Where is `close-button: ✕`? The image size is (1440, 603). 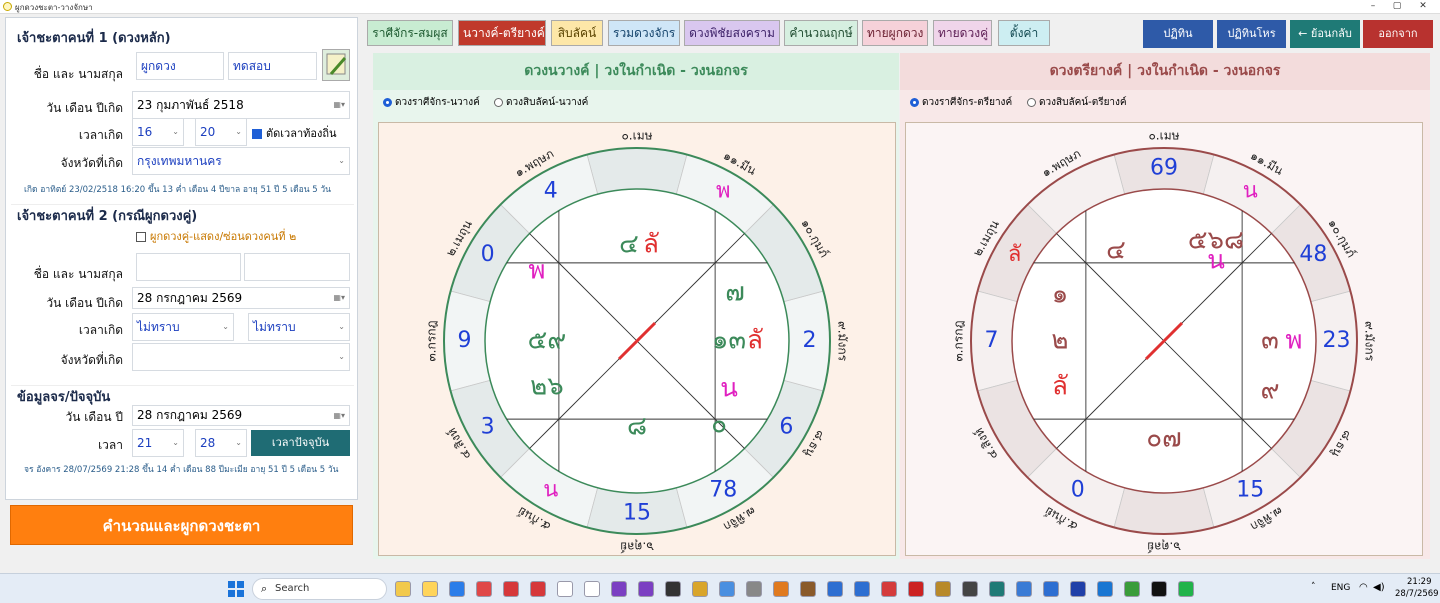 close-button: ✕ is located at coordinates (1423, 6).